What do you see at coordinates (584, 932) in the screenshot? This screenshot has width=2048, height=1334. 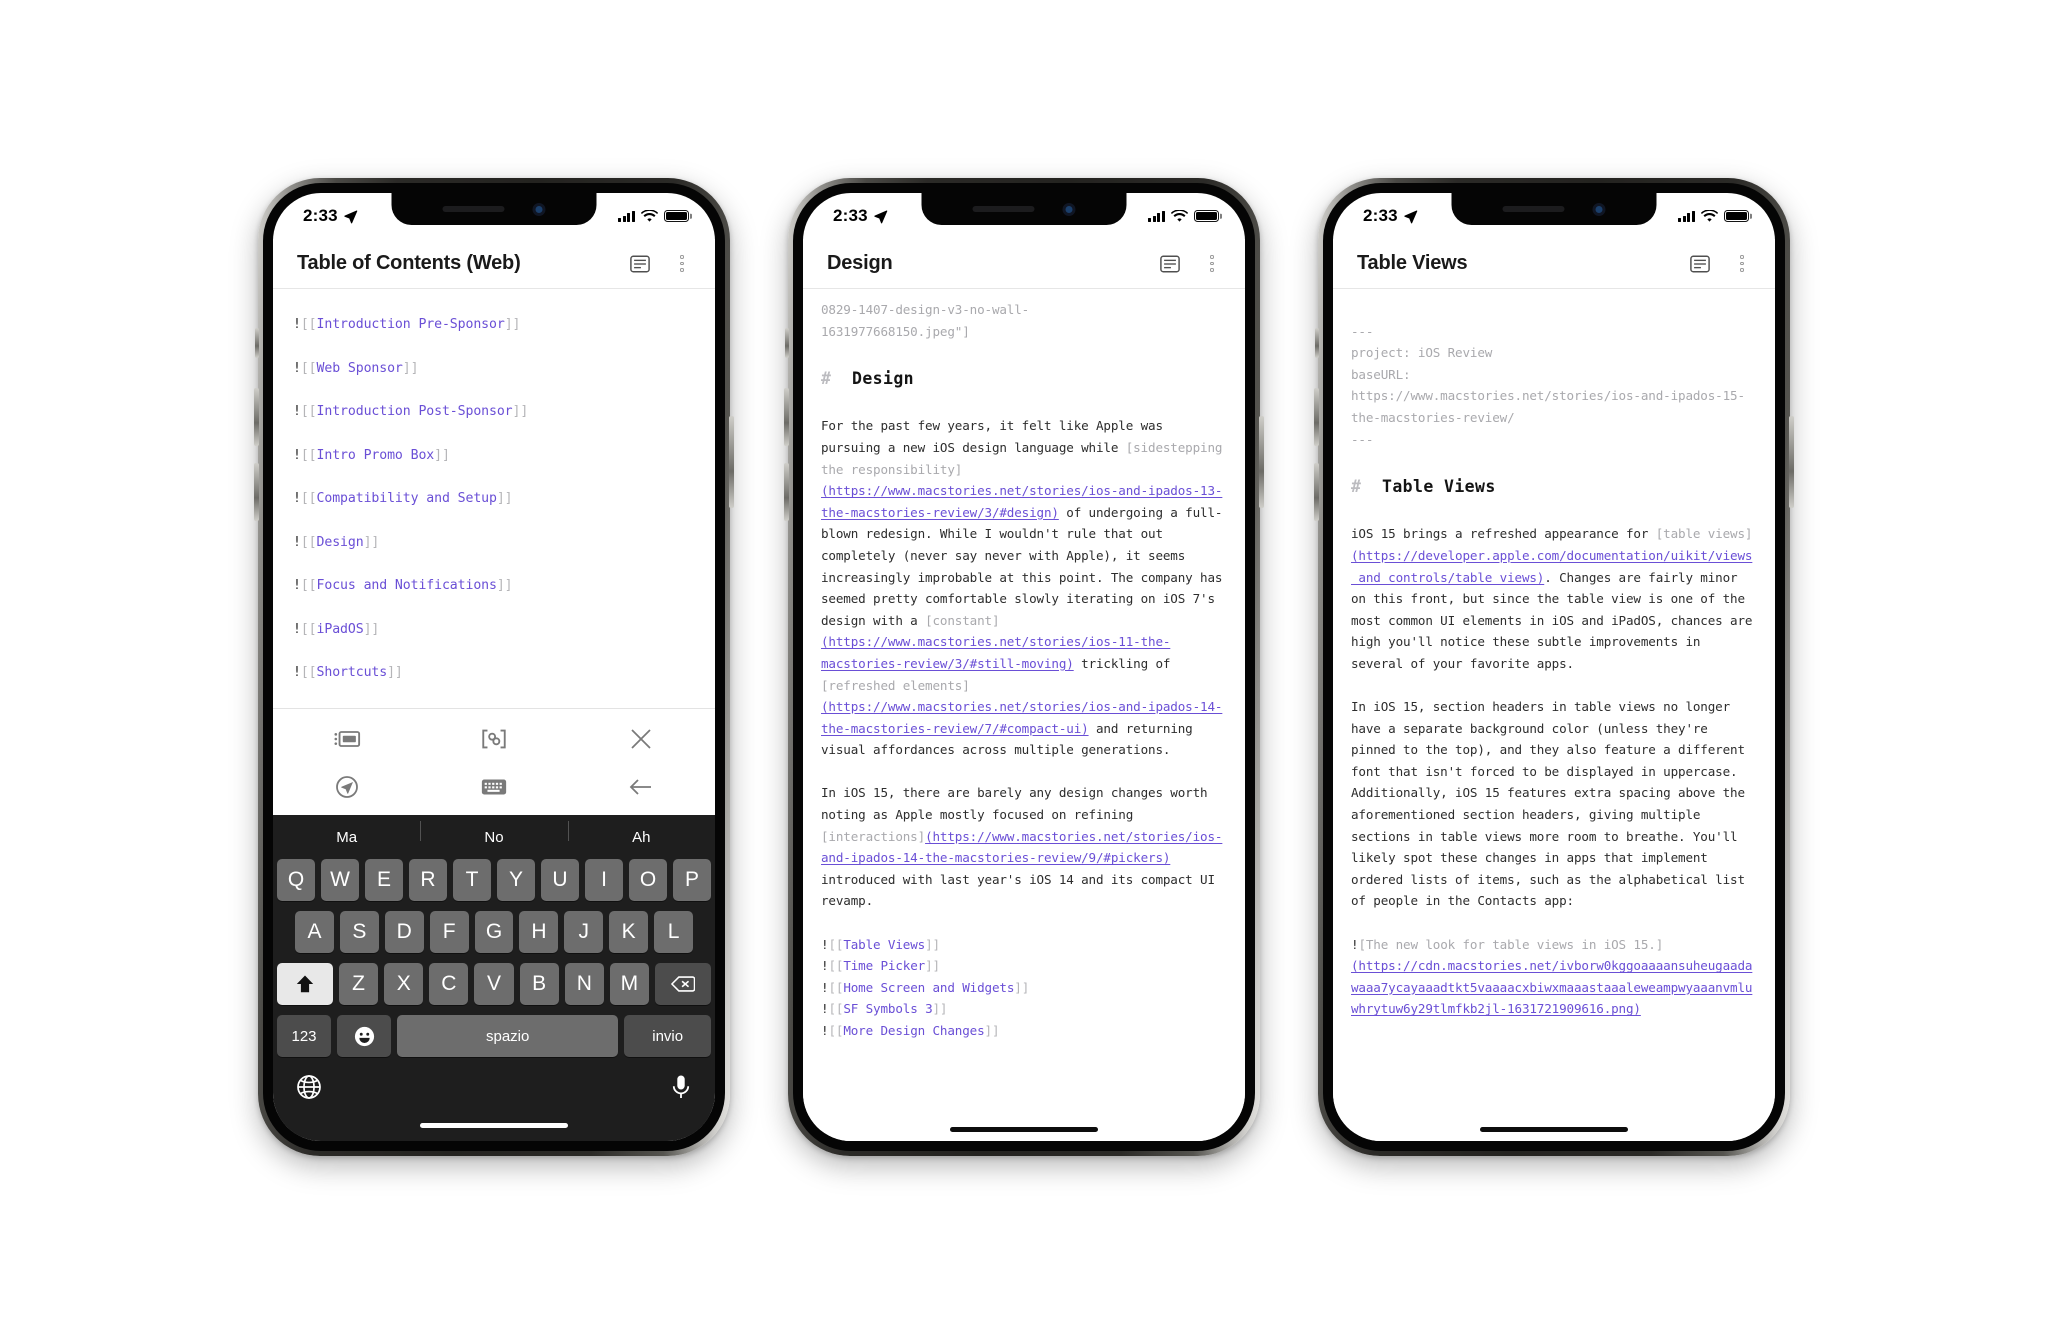 I see `key-j: J` at bounding box center [584, 932].